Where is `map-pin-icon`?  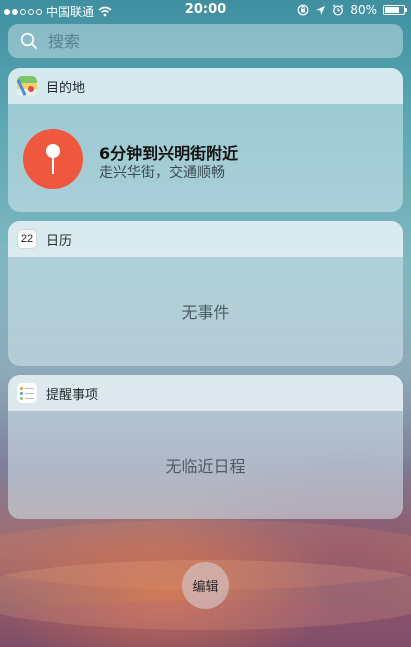 map-pin-icon is located at coordinates (53, 159).